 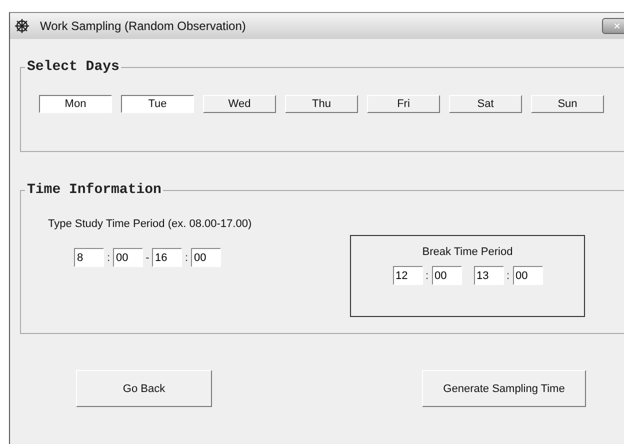 What do you see at coordinates (157, 104) in the screenshot?
I see `day-toggle: Tue` at bounding box center [157, 104].